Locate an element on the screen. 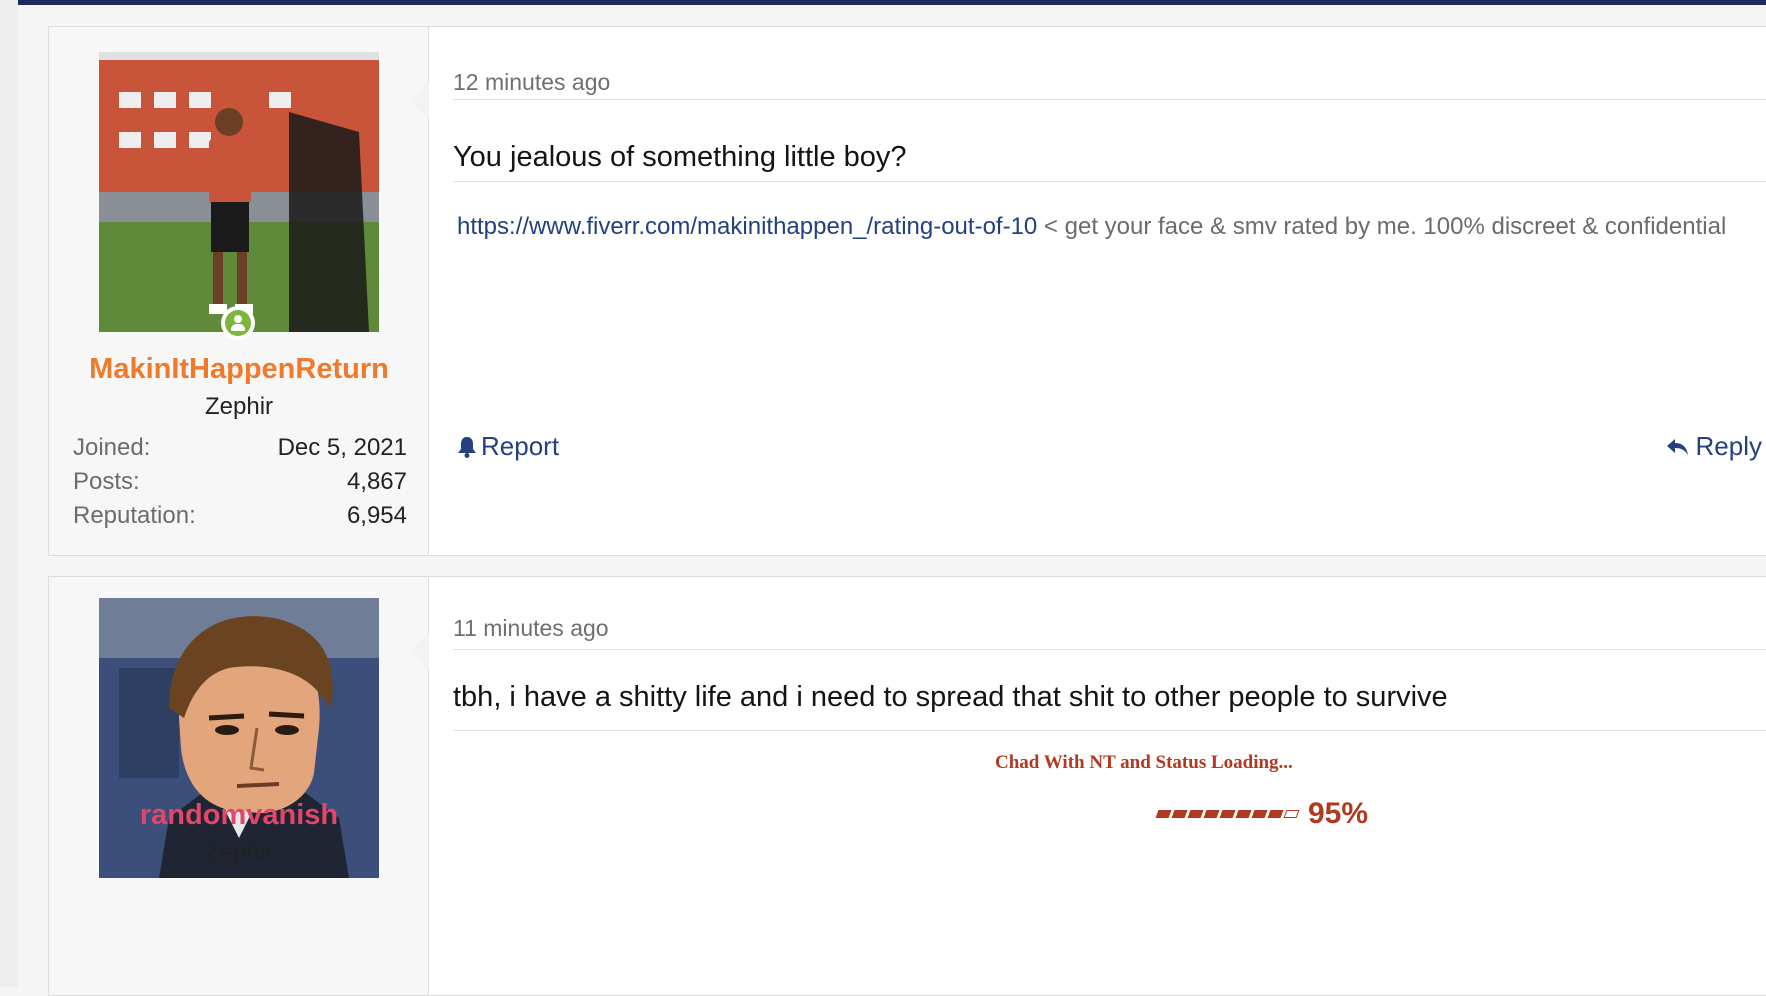 Image resolution: width=1766 pixels, height=996 pixels. reply-label: Reply is located at coordinates (1728, 446).